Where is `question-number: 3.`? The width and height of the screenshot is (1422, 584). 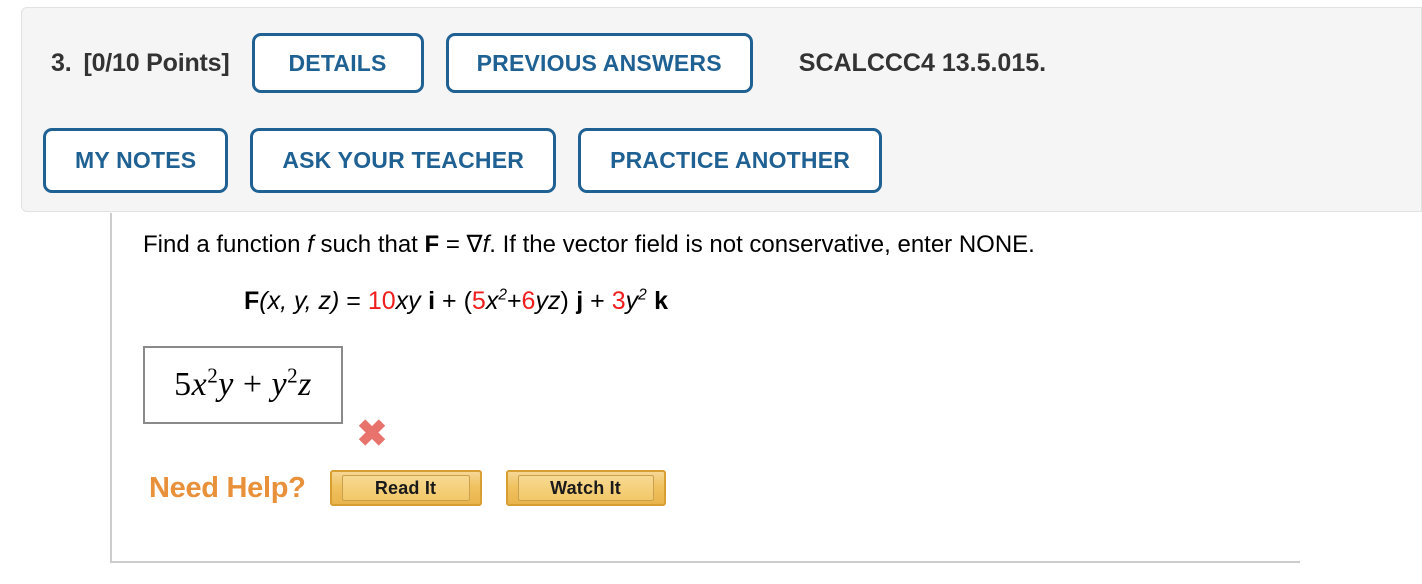
question-number: 3. is located at coordinates (61, 62).